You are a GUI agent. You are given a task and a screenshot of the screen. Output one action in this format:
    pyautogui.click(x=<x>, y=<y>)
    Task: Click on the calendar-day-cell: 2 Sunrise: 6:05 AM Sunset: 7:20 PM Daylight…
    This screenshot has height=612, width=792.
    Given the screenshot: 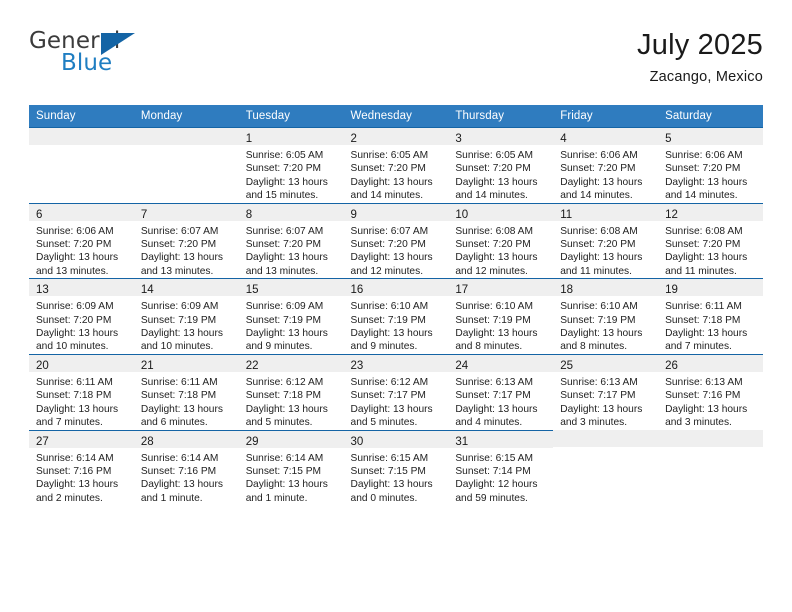 What is the action you would take?
    pyautogui.click(x=396, y=165)
    